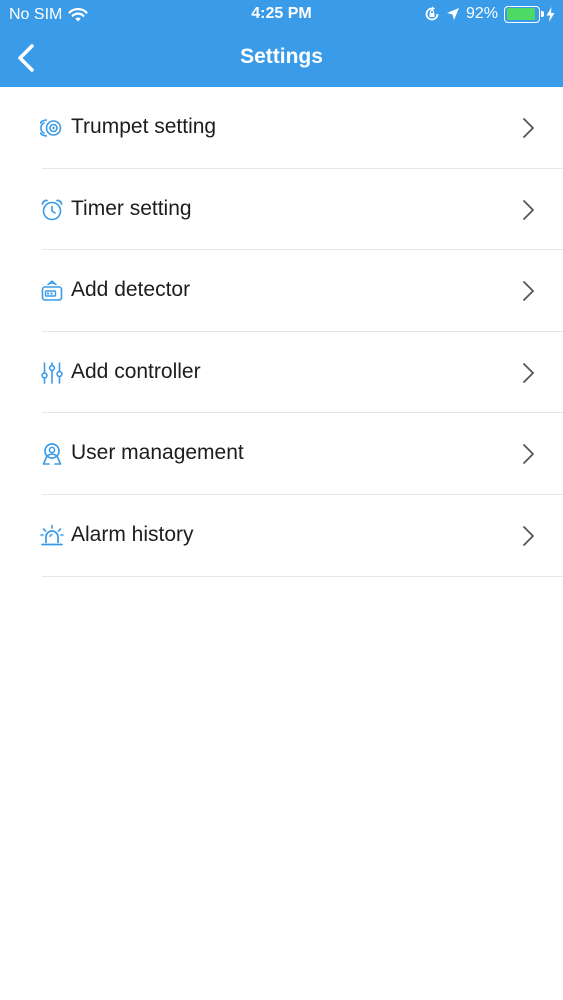 Image resolution: width=563 pixels, height=1000 pixels. What do you see at coordinates (281, 291) in the screenshot?
I see `menu-item-add-detector: Add detector` at bounding box center [281, 291].